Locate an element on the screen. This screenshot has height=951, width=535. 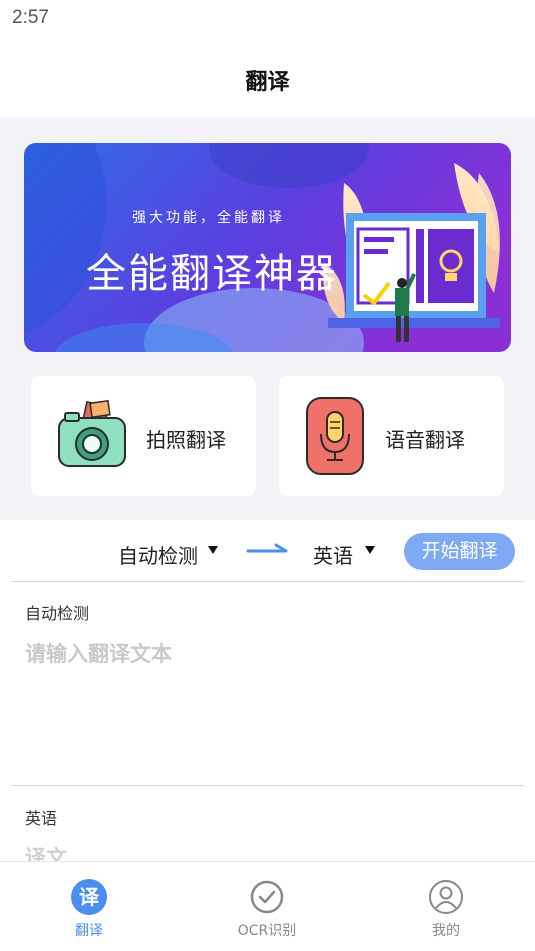
voice-translate-card: 语音翻译 is located at coordinates (391, 436).